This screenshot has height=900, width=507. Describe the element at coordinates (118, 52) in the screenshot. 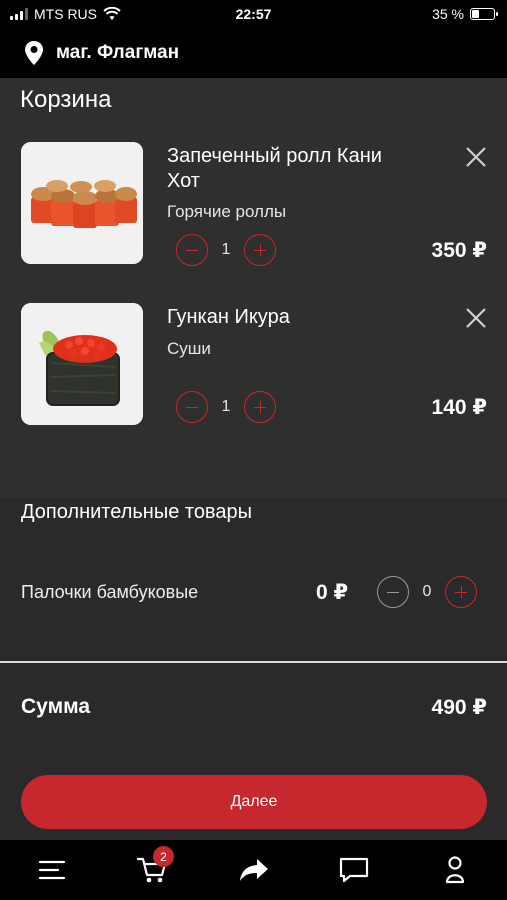

I see `store-name: маг. Флагман` at that location.